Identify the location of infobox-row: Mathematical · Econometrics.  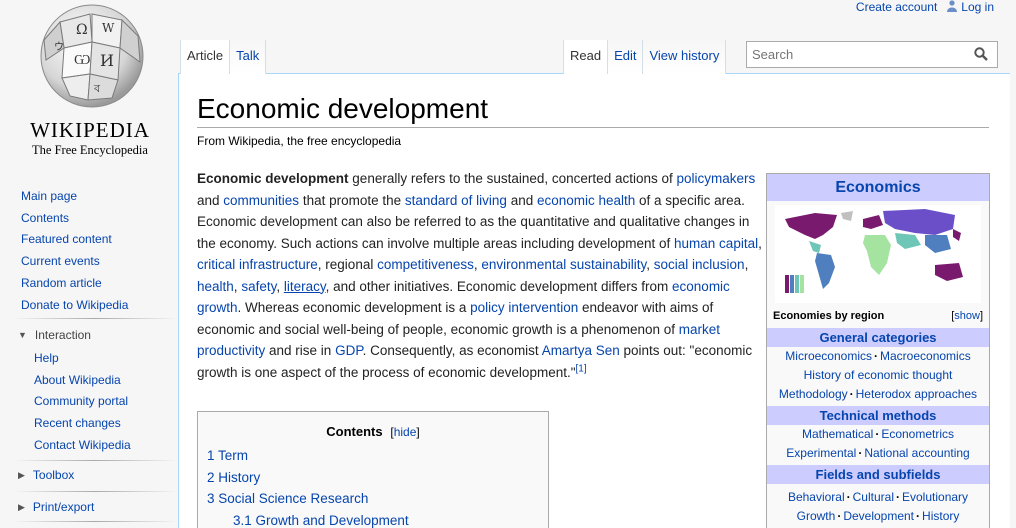
(878, 434).